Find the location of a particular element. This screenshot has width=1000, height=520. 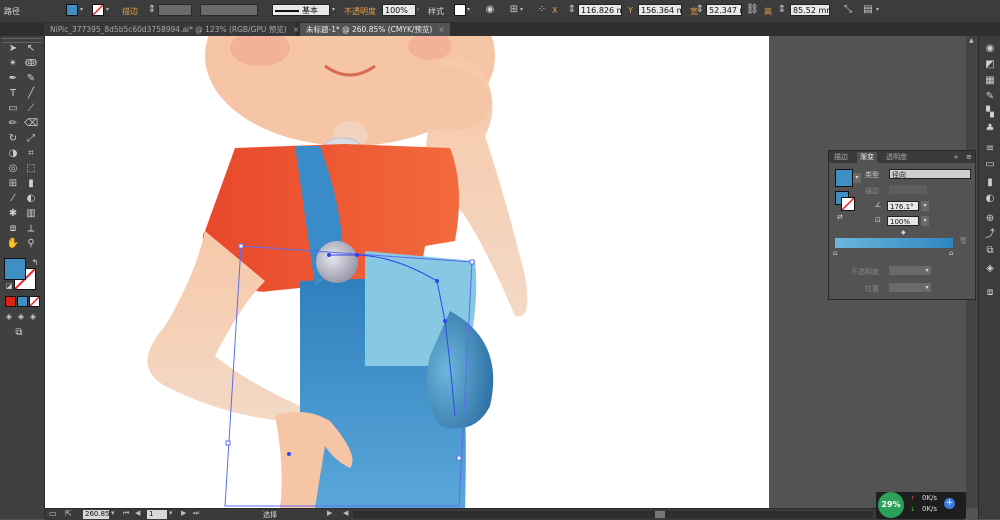

shape-builder-icon: ◎ is located at coordinates (13, 169).